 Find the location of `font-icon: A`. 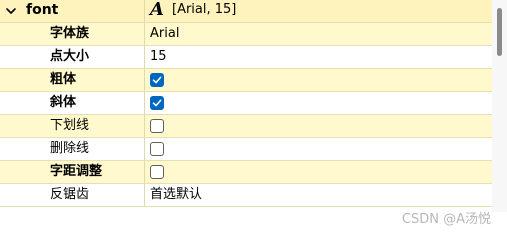

font-icon: A is located at coordinates (157, 10).